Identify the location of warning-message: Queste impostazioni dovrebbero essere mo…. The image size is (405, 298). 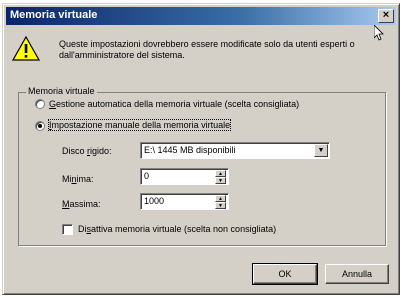
(207, 49).